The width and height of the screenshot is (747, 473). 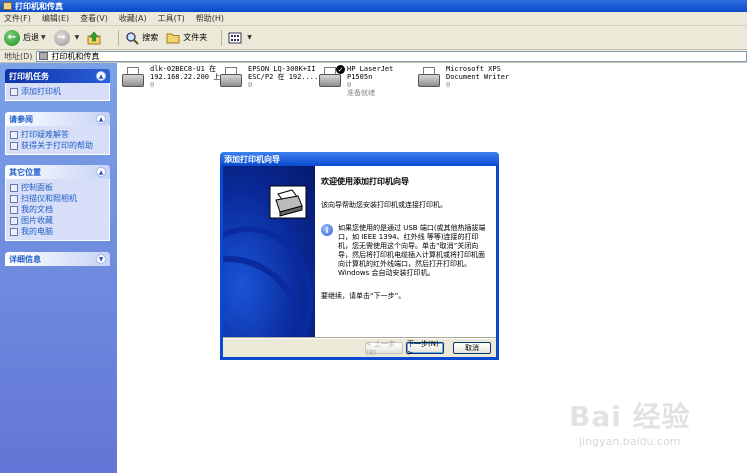 I want to click on add-printer-icon, so click(x=14, y=91).